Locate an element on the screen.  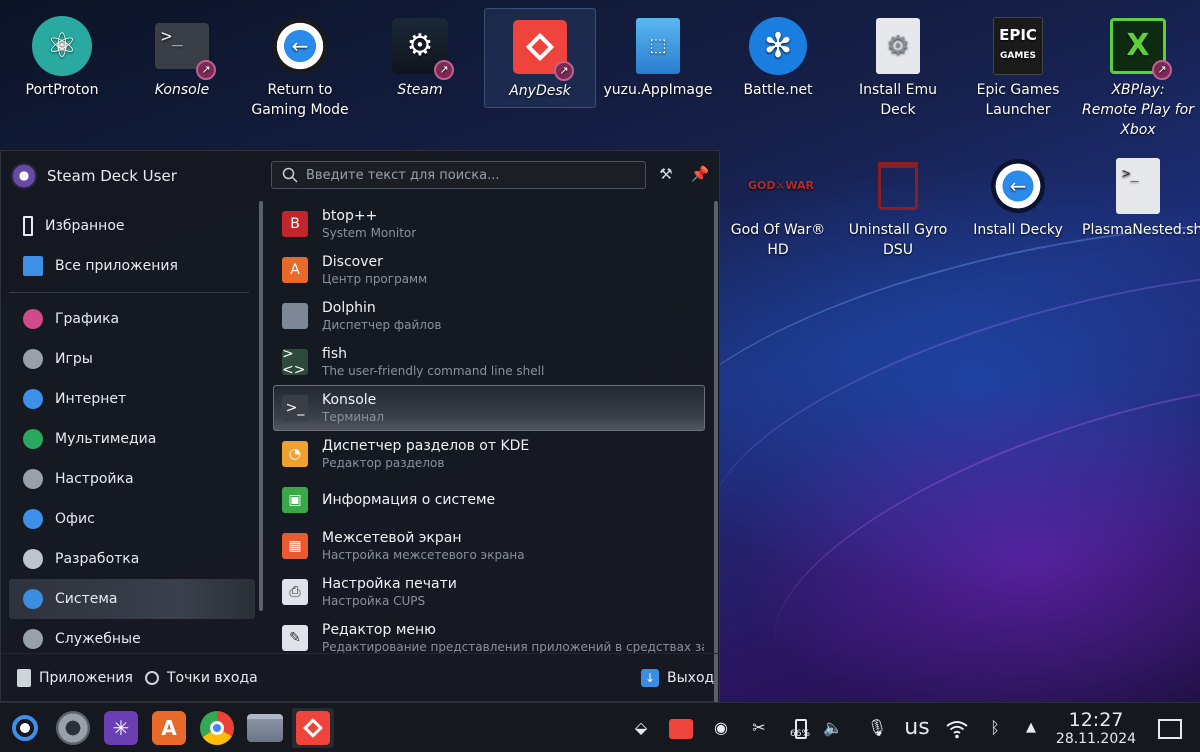
desktop-icon-return-gaming: ← Return to Gaming Mode is located at coordinates (300, 67).